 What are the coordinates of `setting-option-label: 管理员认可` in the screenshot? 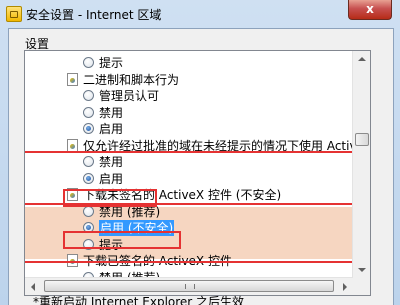 It's located at (129, 96).